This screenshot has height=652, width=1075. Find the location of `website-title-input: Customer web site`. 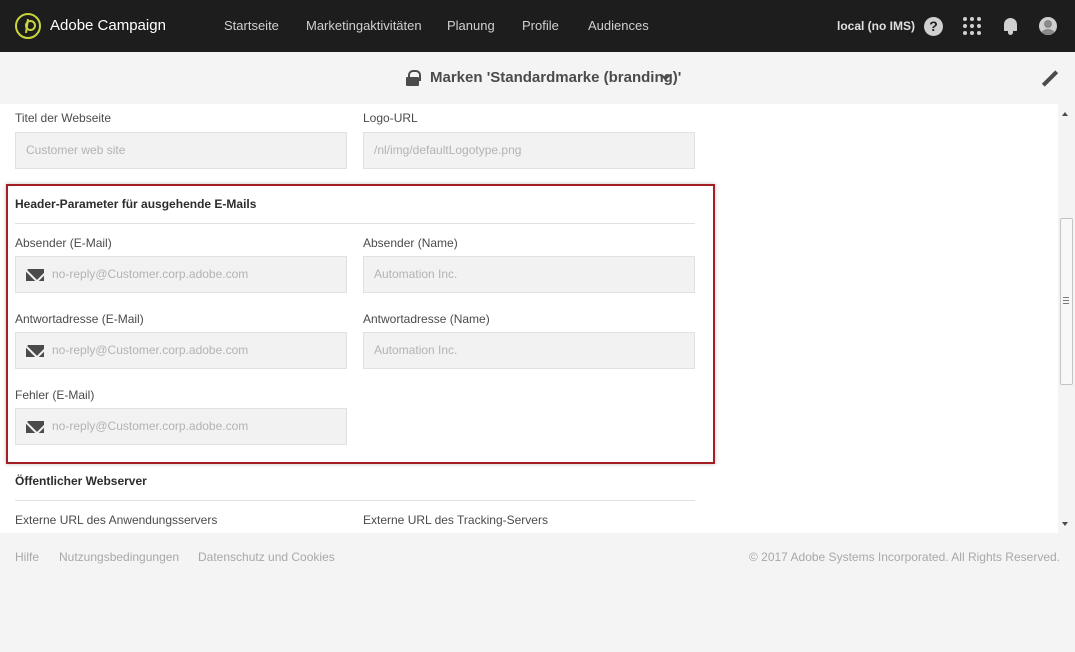

website-title-input: Customer web site is located at coordinates (181, 150).